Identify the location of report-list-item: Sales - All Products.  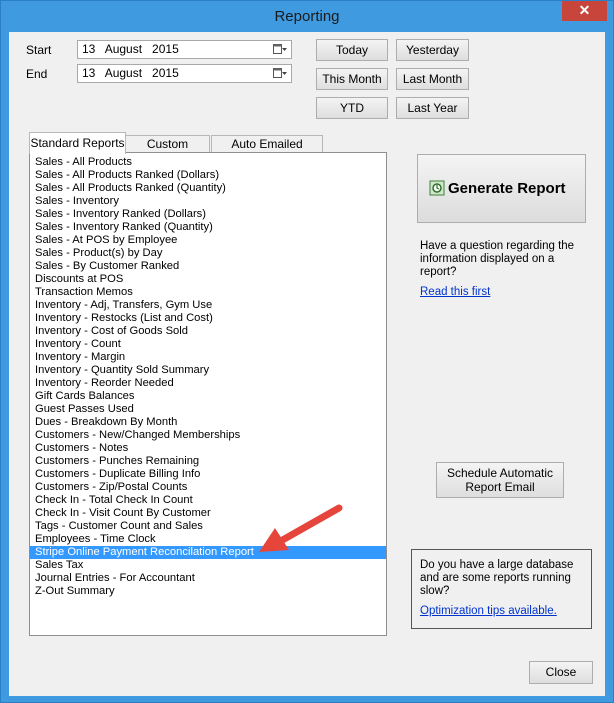
(208, 162).